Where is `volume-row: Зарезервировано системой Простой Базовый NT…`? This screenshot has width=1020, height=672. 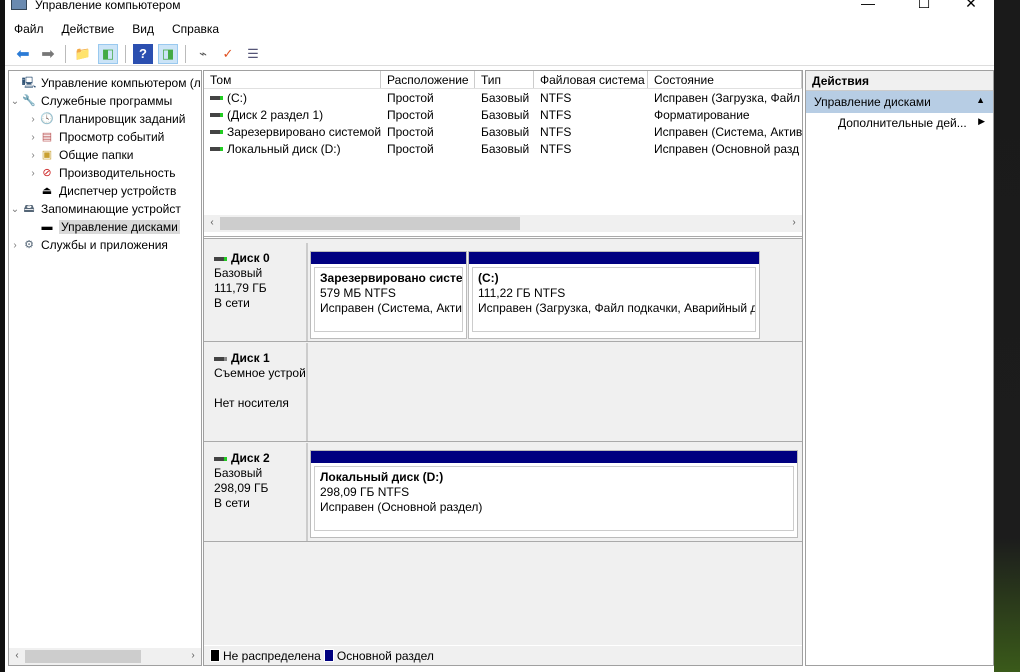 volume-row: Зарезервировано системой Простой Базовый NT… is located at coordinates (503, 131).